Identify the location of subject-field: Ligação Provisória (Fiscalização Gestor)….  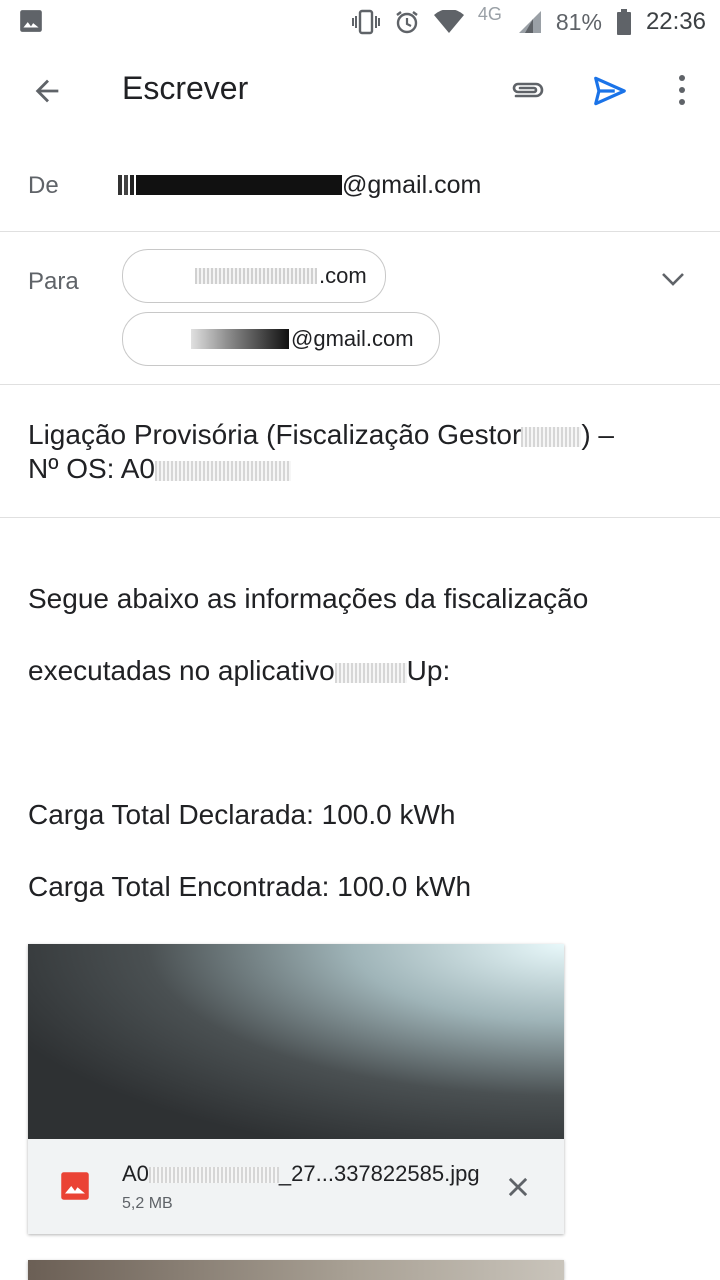
(363, 452).